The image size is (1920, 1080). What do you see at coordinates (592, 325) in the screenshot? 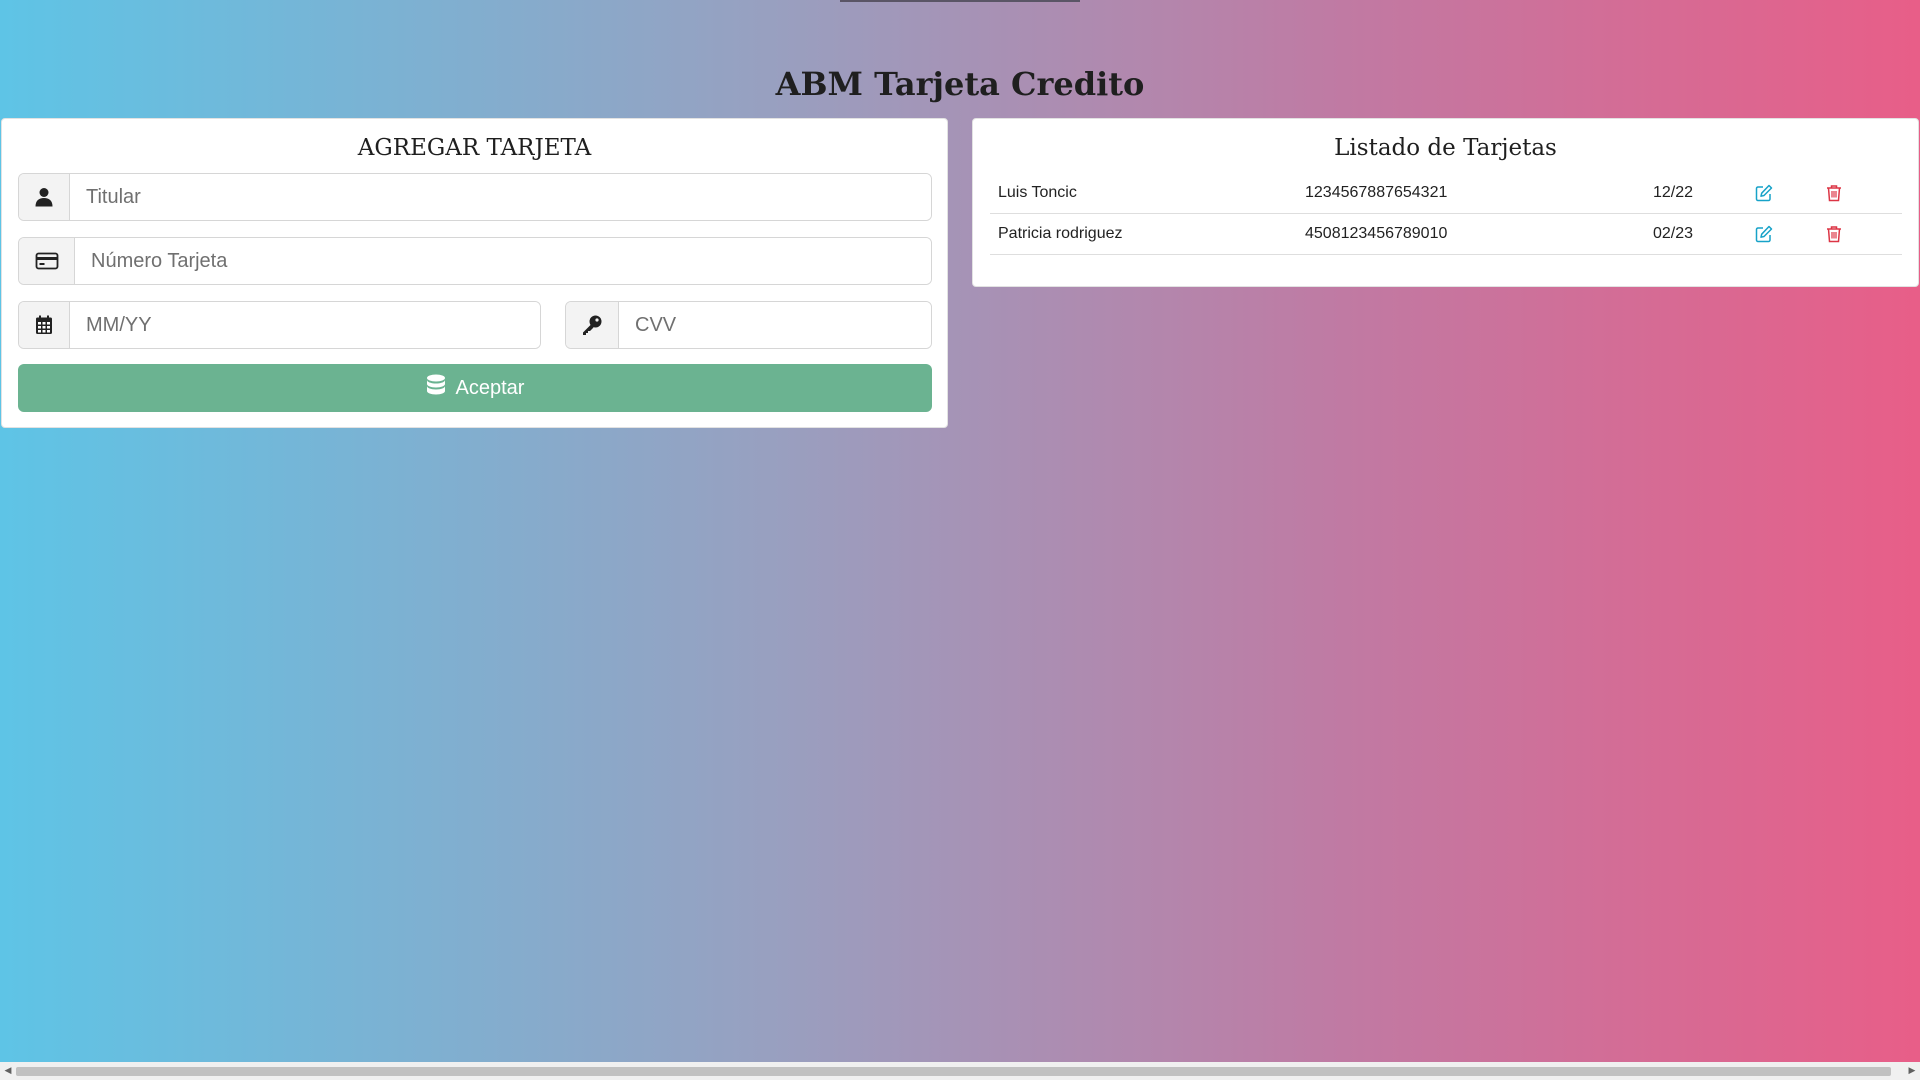
I see `key-icon` at bounding box center [592, 325].